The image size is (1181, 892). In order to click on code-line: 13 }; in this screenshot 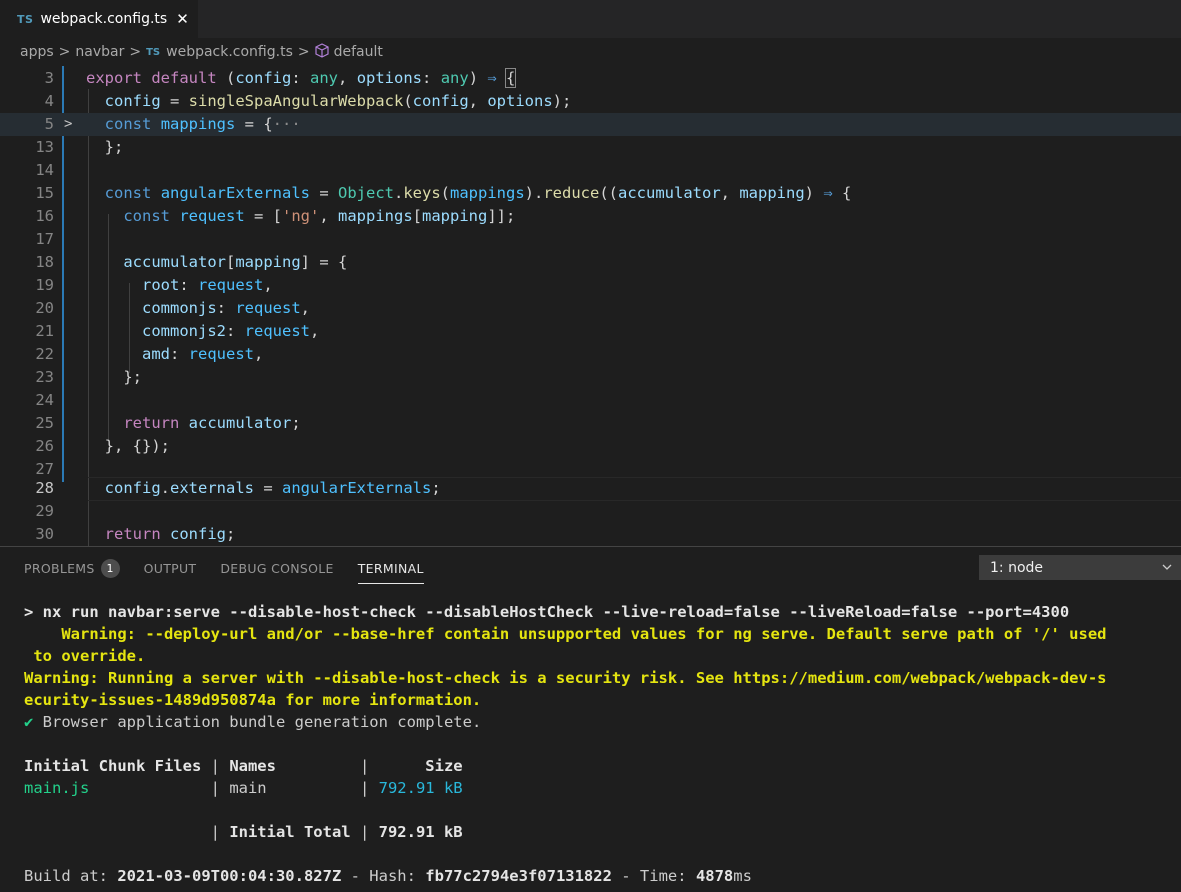, I will do `click(590, 147)`.